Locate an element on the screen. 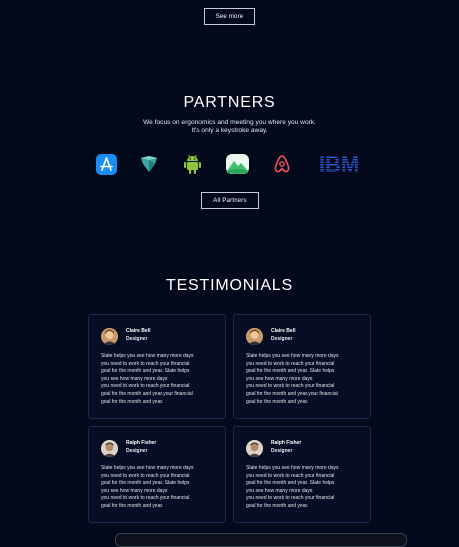 This screenshot has height=547, width=459. airbnb-icon is located at coordinates (281, 164).